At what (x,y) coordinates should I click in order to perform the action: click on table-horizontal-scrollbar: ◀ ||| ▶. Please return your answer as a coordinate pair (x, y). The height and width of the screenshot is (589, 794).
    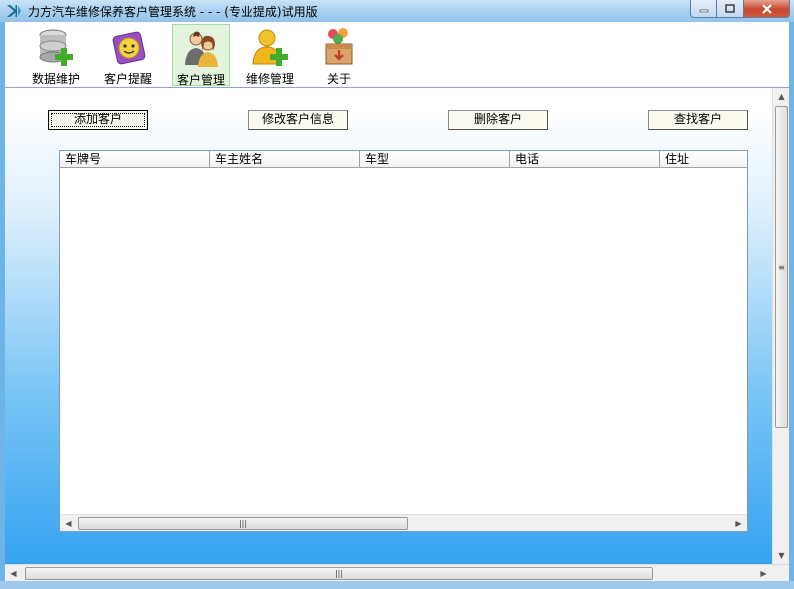
    Looking at the image, I should click on (403, 522).